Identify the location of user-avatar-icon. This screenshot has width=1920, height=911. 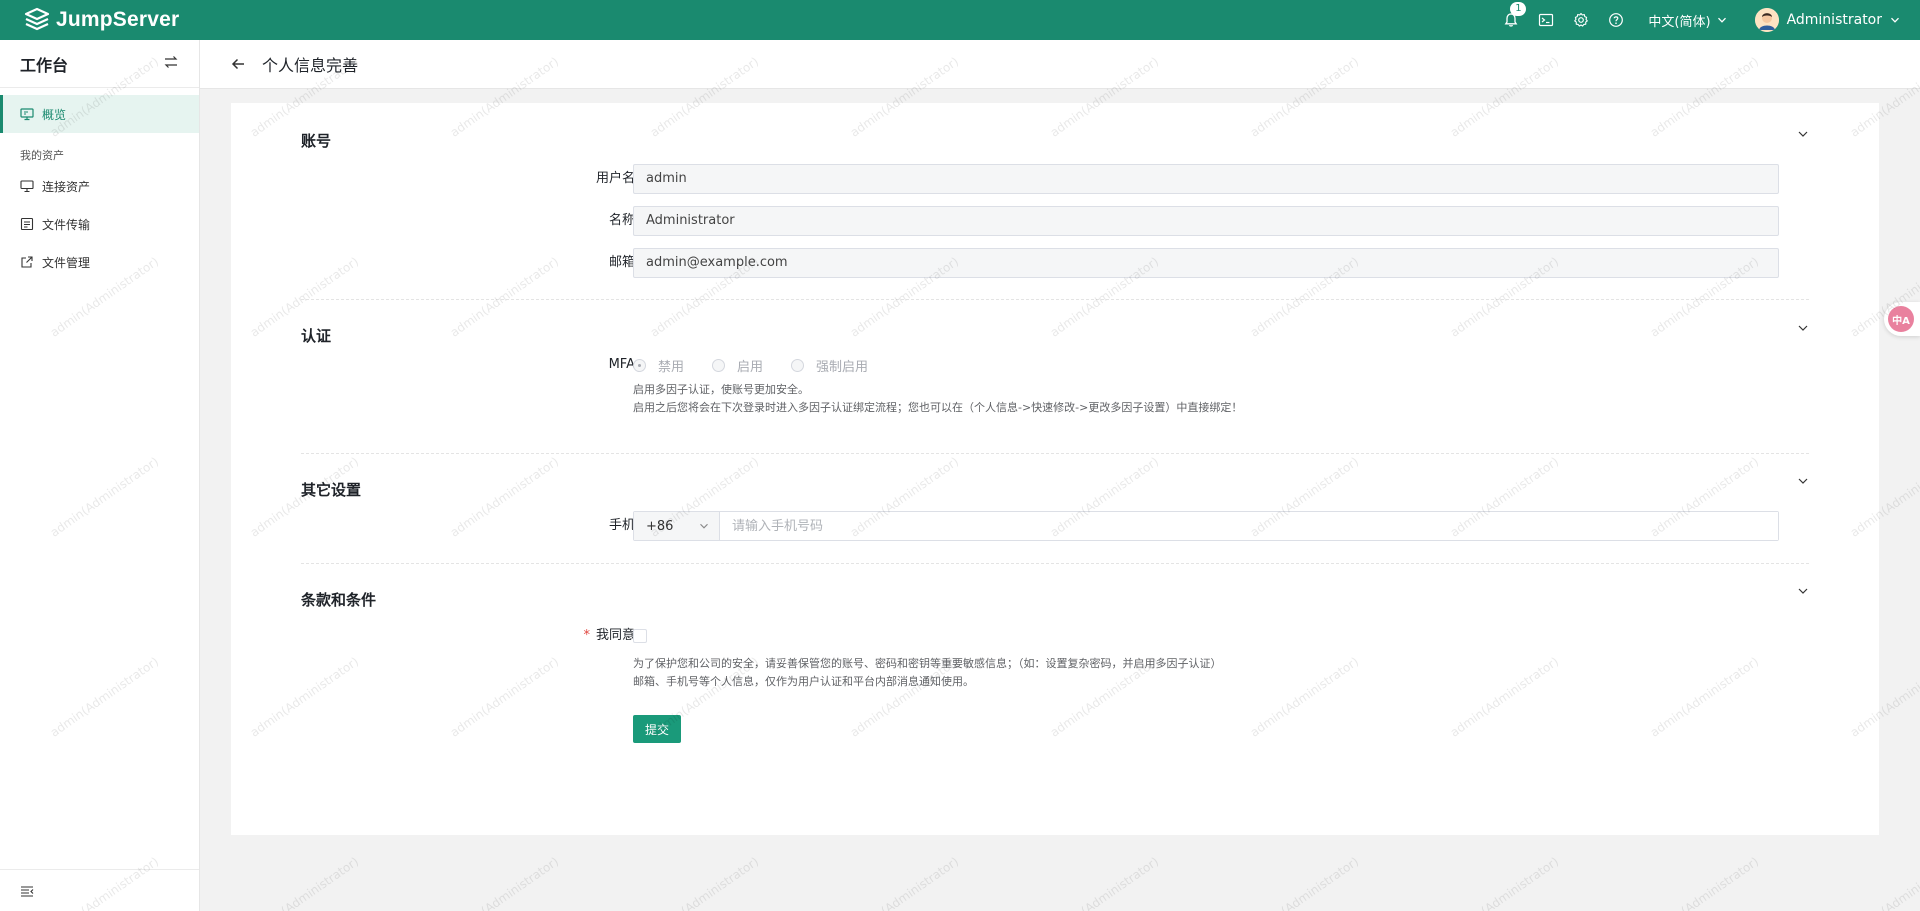
(1766, 20).